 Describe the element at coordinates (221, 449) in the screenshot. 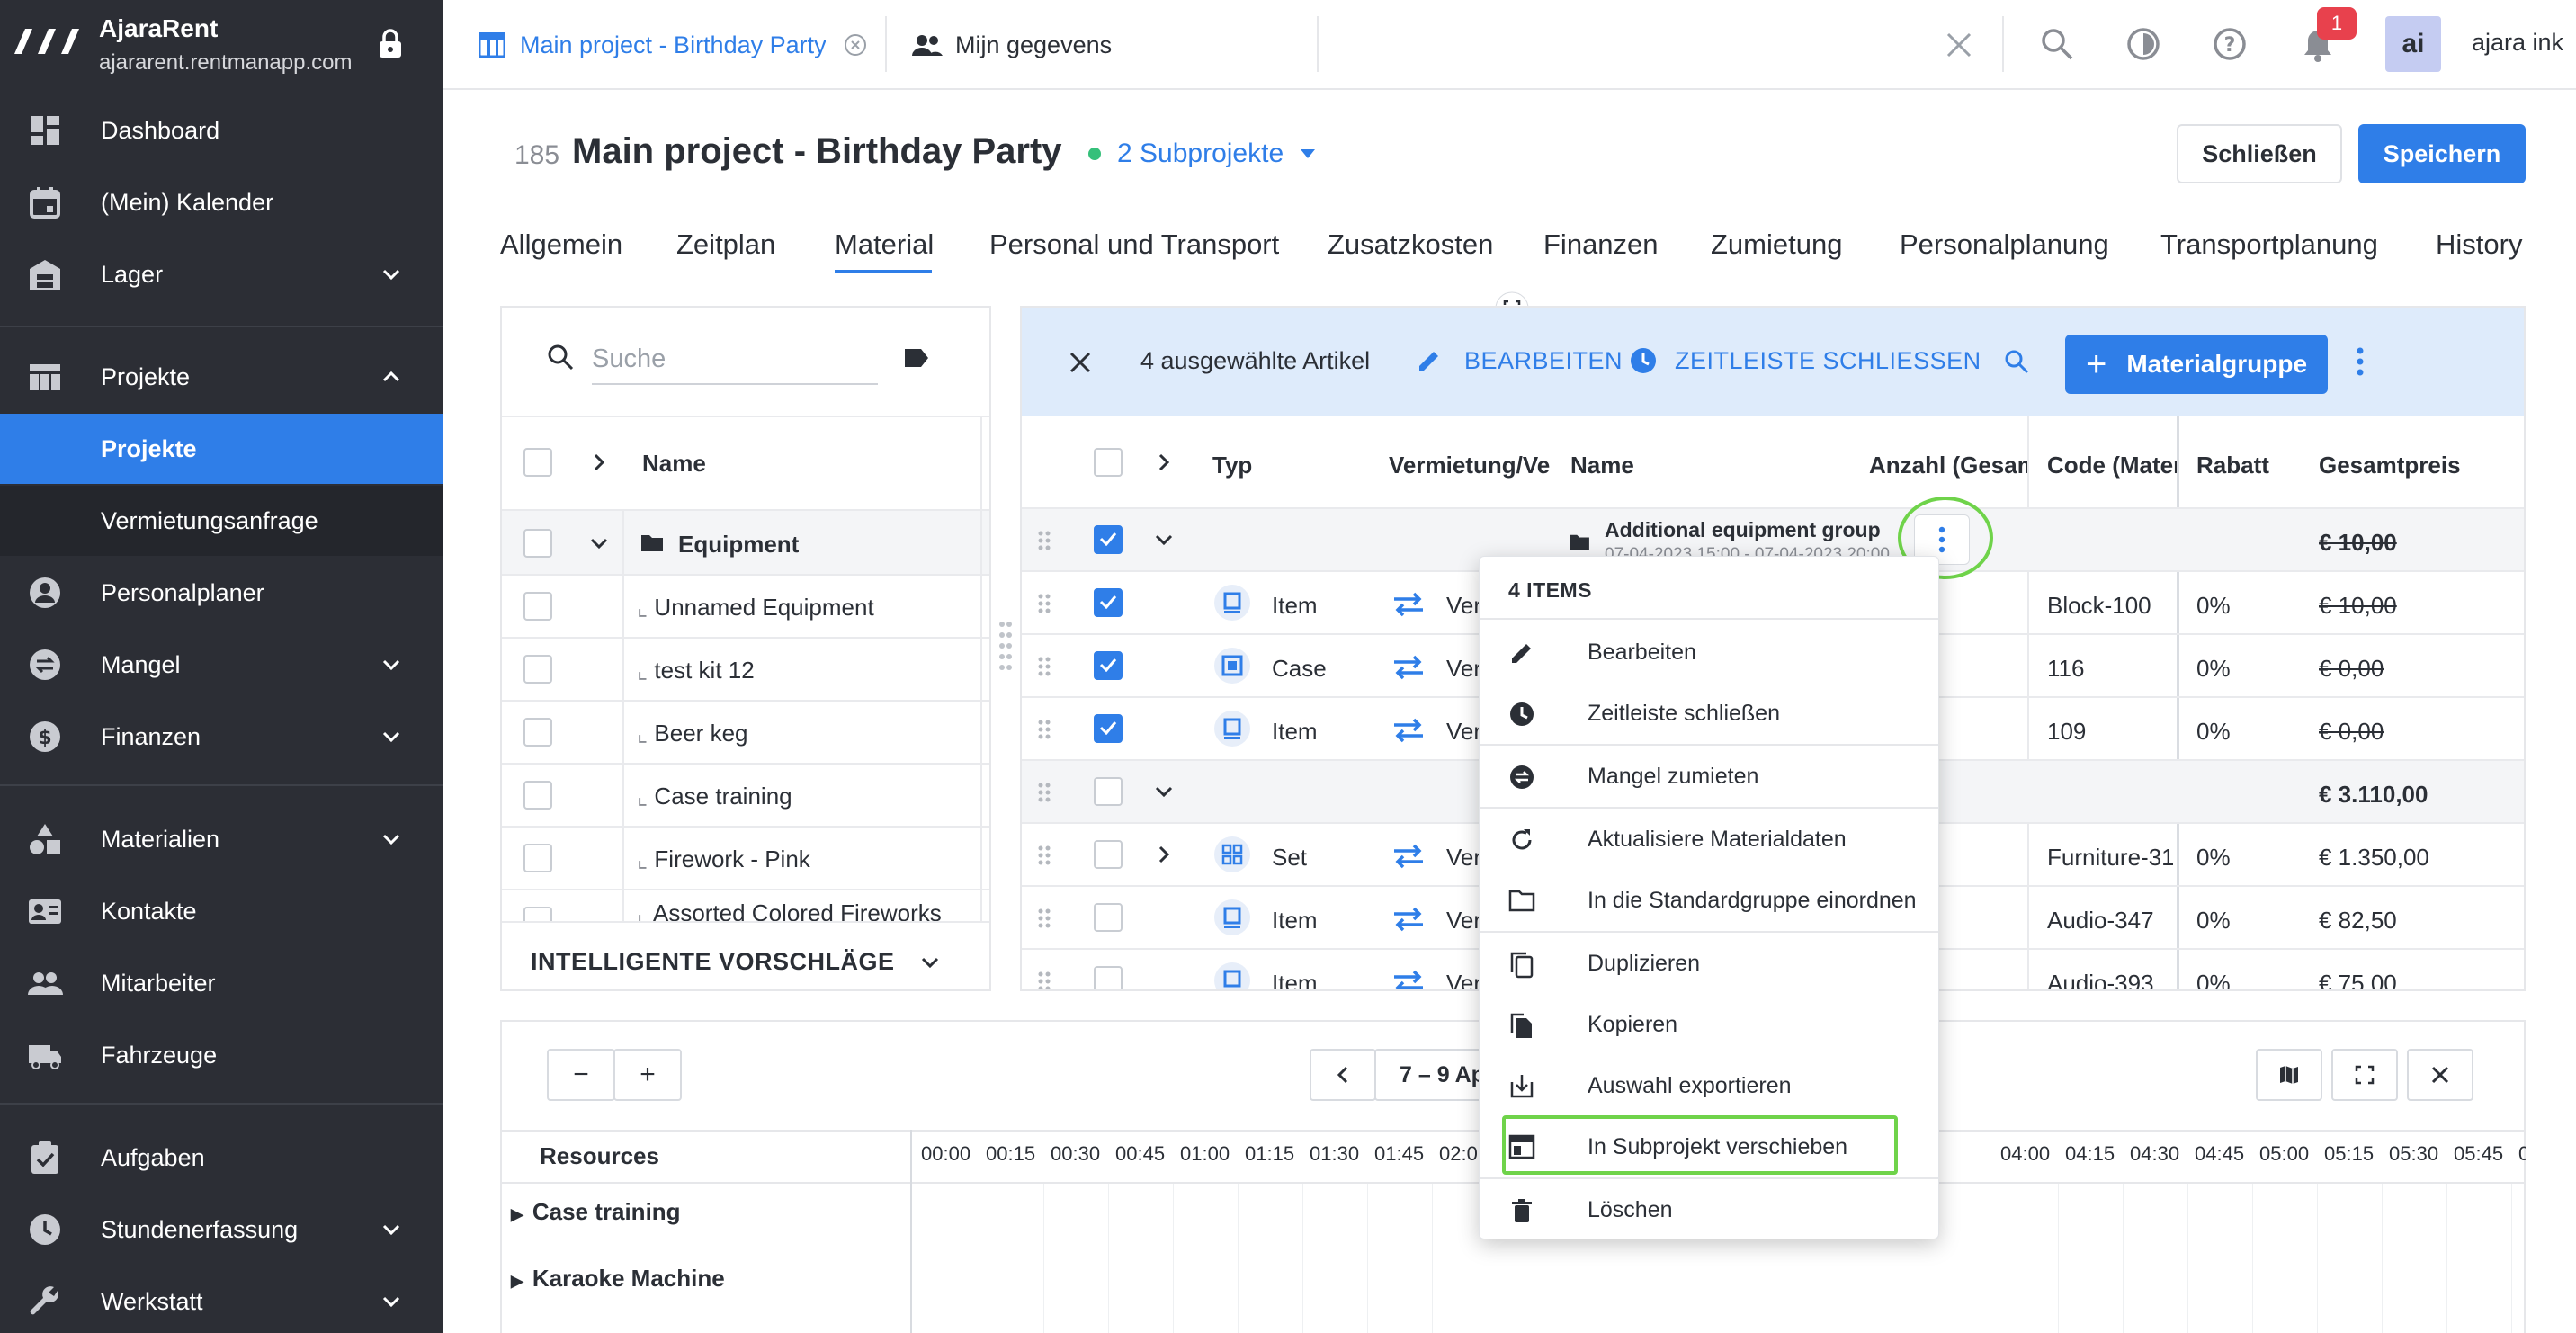

I see `sidebar-subitem-projekte: Projekte` at that location.